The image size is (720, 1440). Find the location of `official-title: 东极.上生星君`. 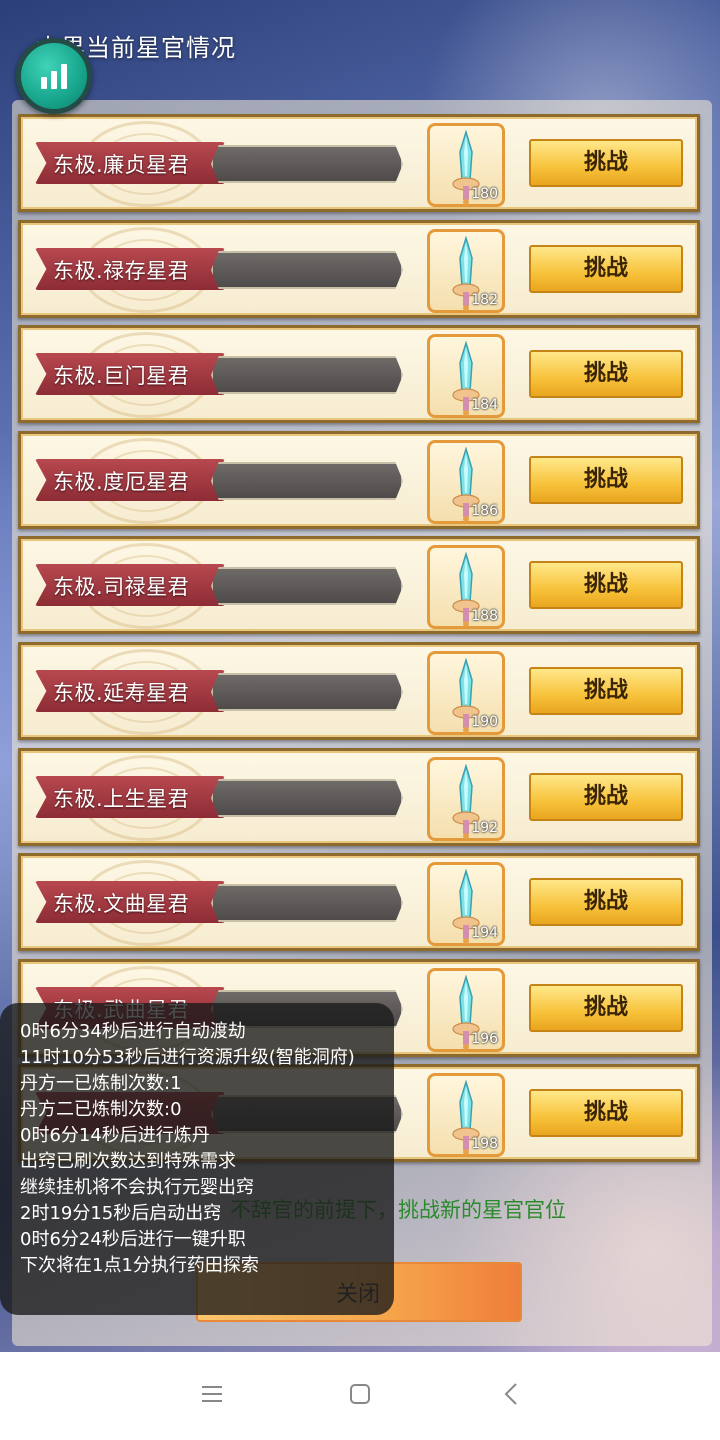

official-title: 东极.上生星君 is located at coordinates (121, 799).